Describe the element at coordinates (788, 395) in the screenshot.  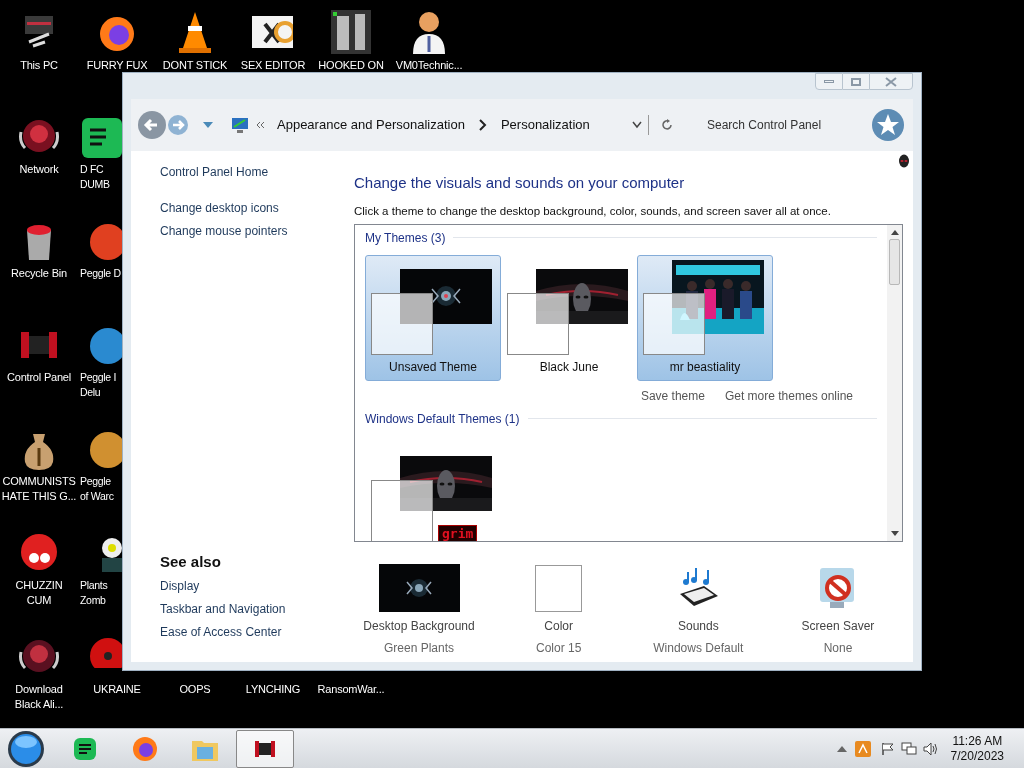
I see `theme-link: Get more themes online` at that location.